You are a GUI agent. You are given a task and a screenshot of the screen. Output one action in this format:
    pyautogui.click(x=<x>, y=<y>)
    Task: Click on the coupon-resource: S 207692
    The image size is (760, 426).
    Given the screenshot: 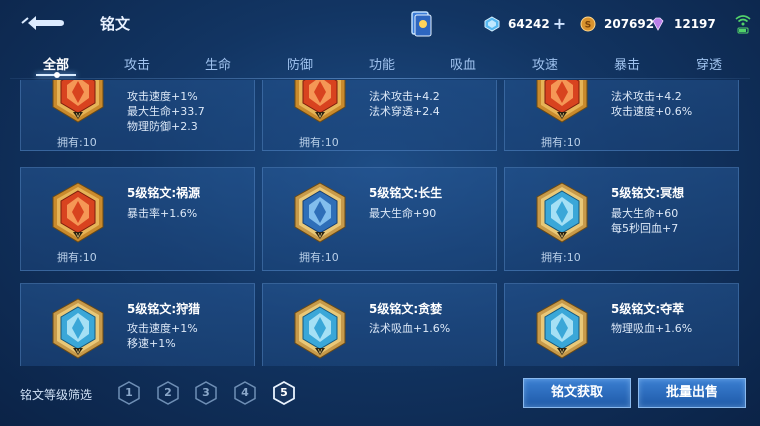 What is the action you would take?
    pyautogui.click(x=617, y=24)
    